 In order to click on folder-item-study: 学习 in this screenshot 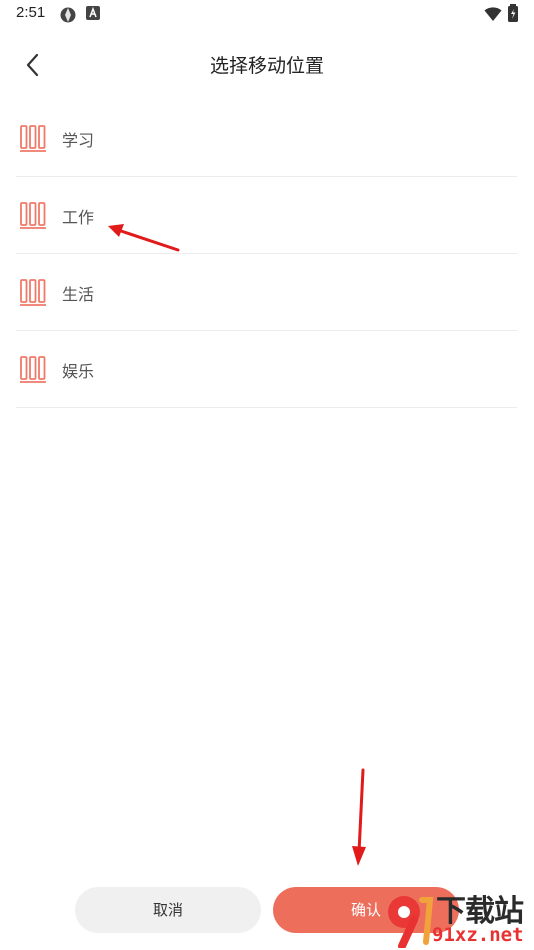, I will do `click(266, 138)`.